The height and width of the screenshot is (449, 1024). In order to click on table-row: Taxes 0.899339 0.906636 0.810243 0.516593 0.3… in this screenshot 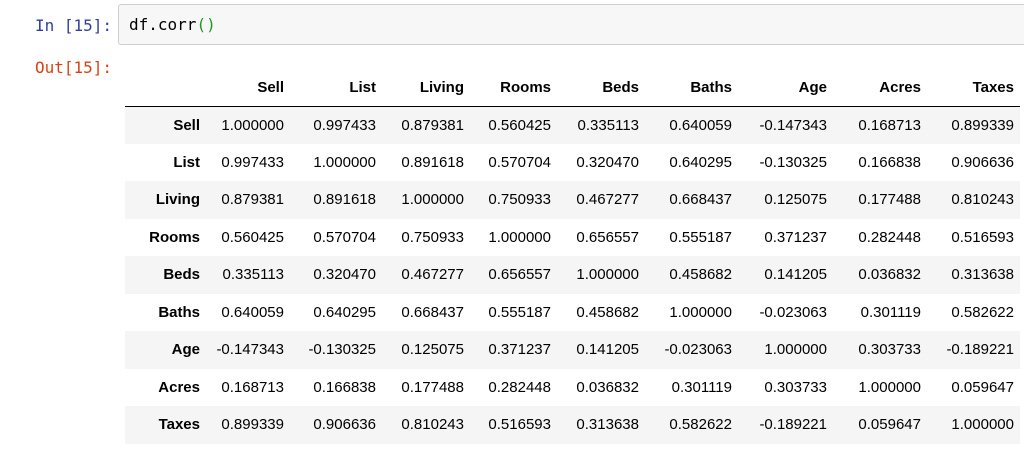, I will do `click(572, 425)`.